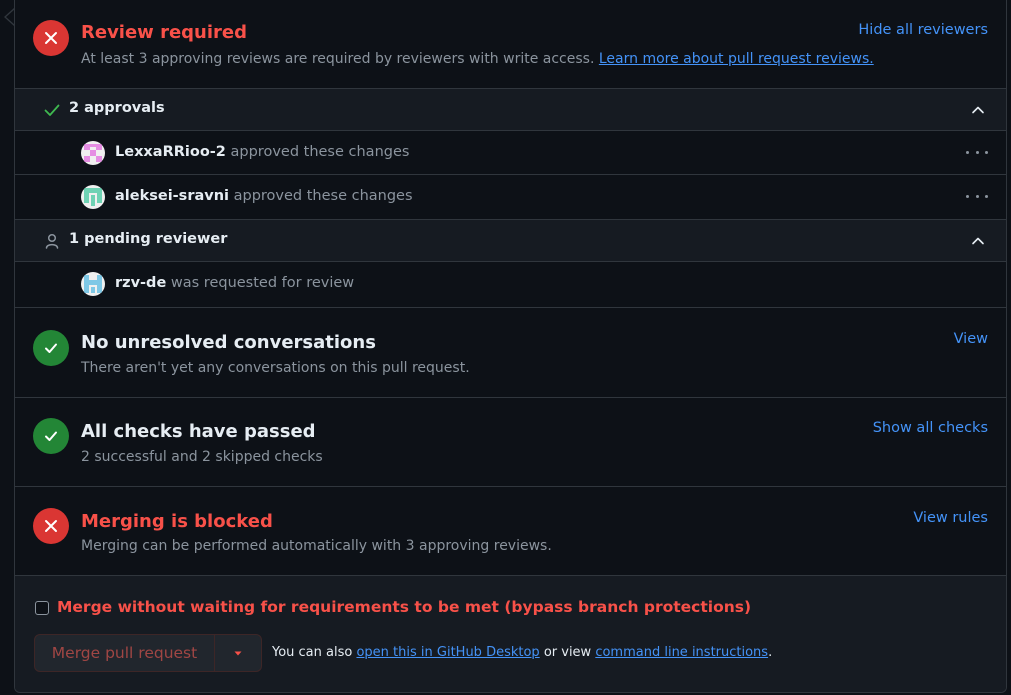 The image size is (1011, 695). Describe the element at coordinates (923, 30) in the screenshot. I see `hide-all-reviewers-link: Hide all reviewers` at that location.